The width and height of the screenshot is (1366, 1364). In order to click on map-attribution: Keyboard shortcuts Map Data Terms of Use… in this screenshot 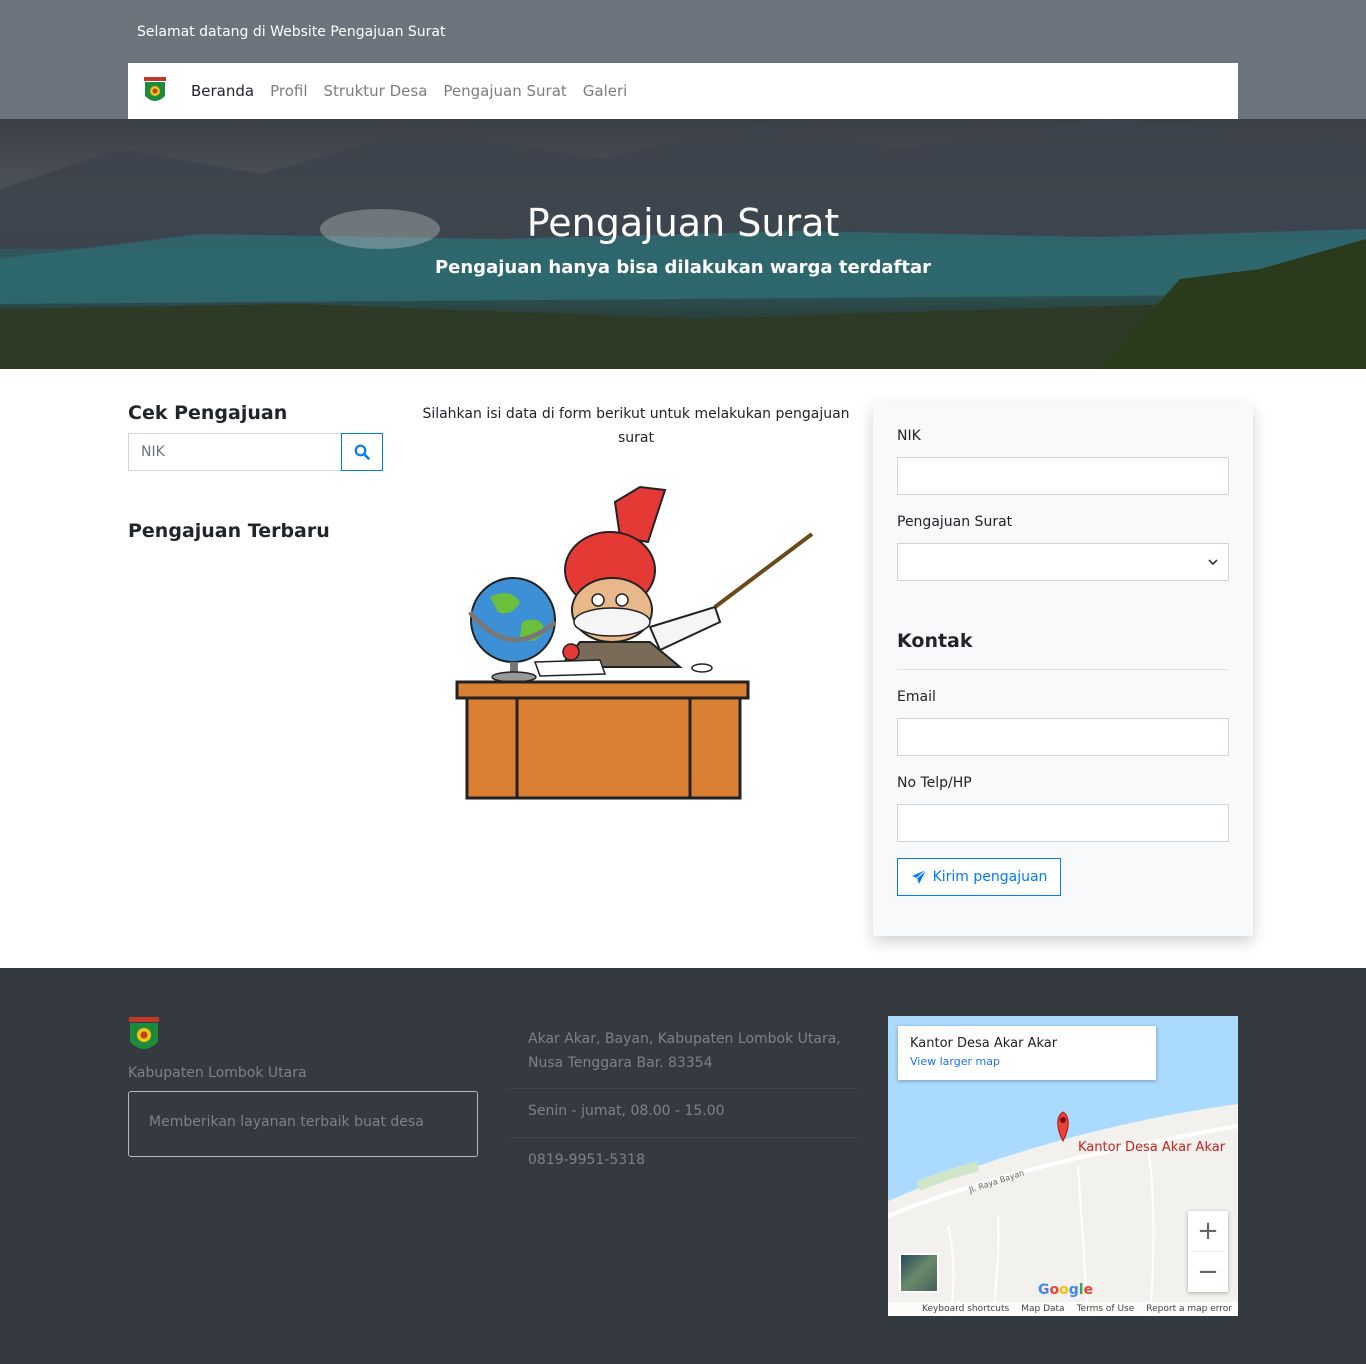, I will do `click(1063, 1309)`.